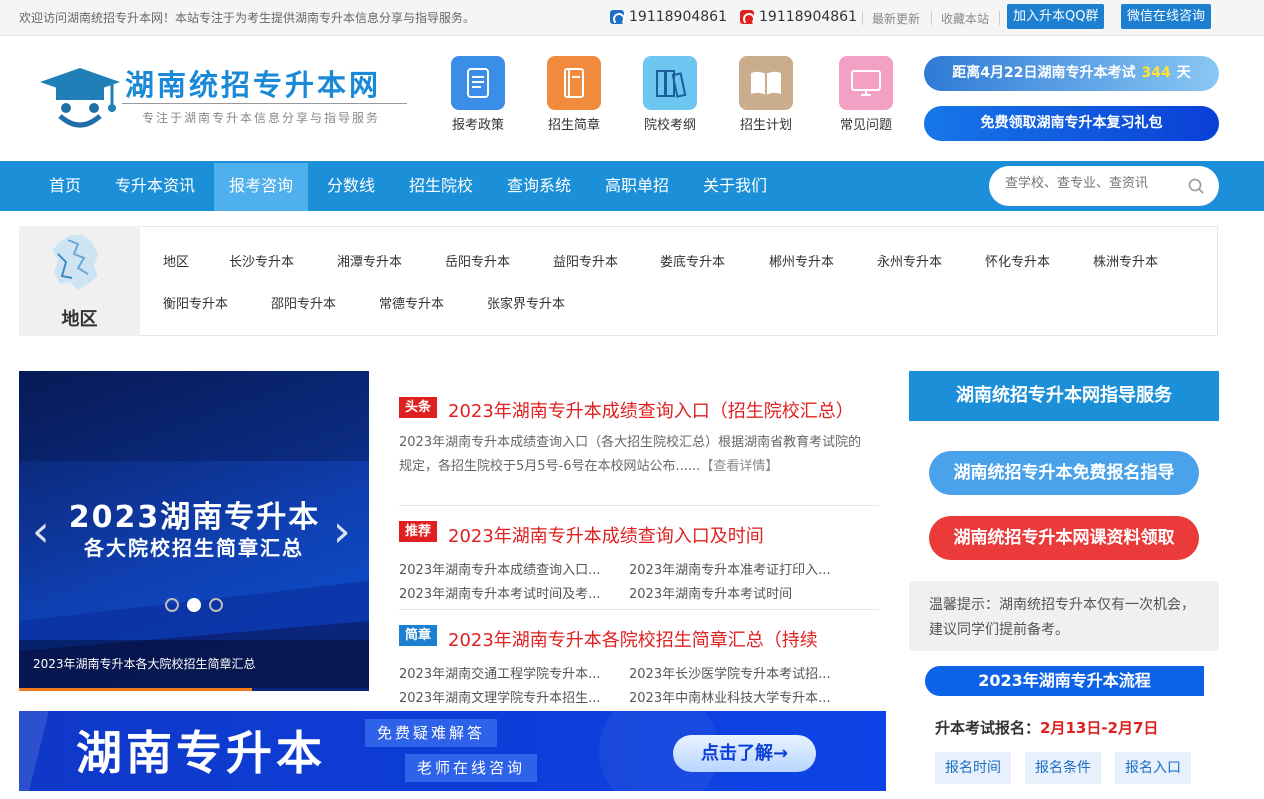 The width and height of the screenshot is (1264, 799). I want to click on free-registration-guide-button: 湖南统招专升本免费报名指导, so click(1064, 473).